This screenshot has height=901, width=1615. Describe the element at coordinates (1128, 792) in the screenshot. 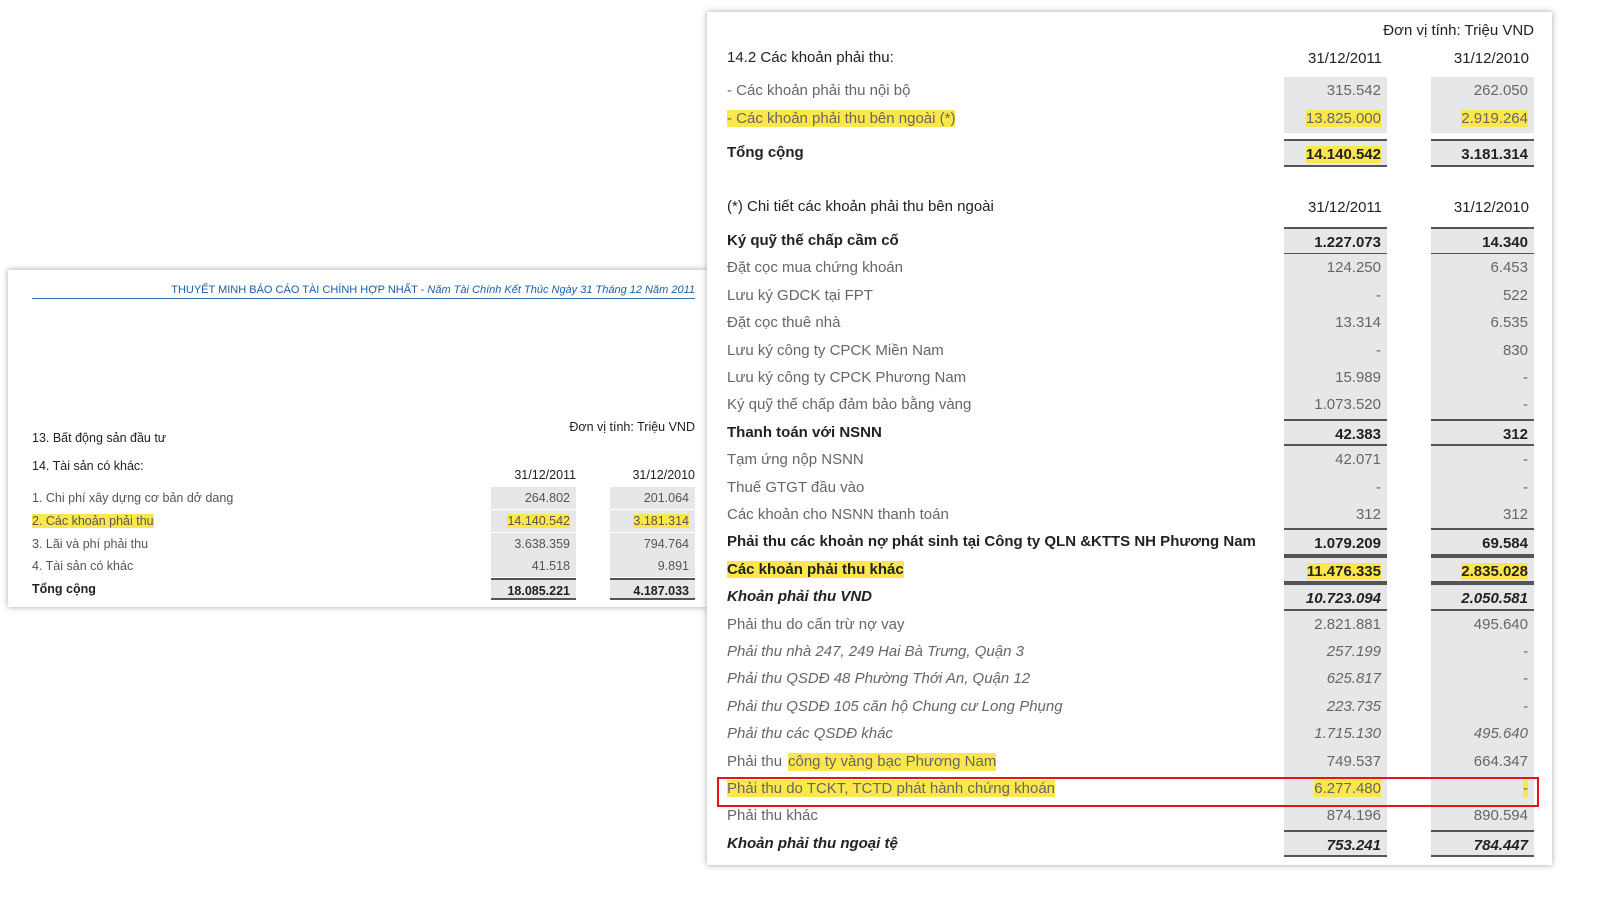

I see `highlight-red-box` at that location.